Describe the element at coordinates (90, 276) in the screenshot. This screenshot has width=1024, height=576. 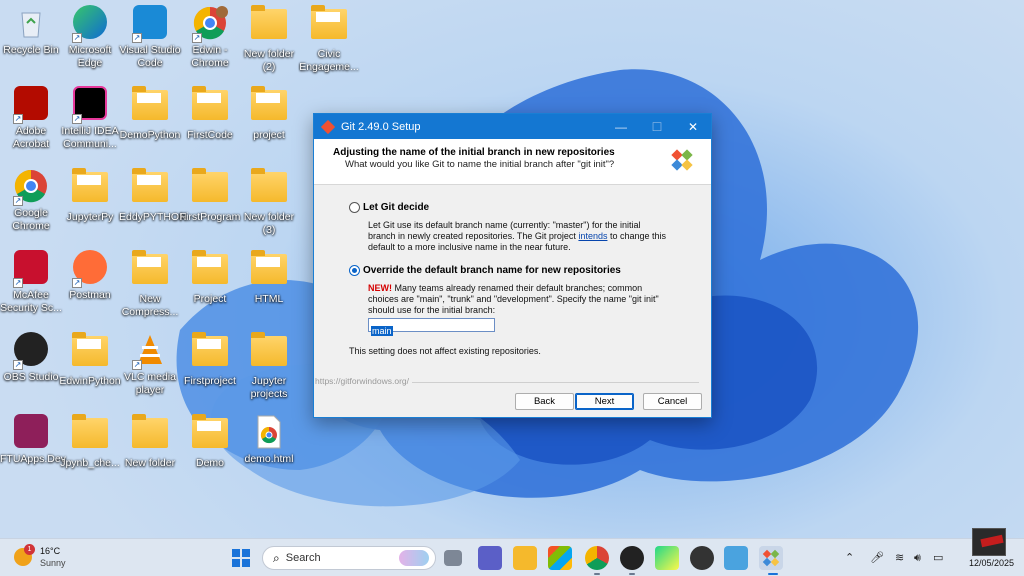
I see `desktop-icon-postman: ↗ Postman` at that location.